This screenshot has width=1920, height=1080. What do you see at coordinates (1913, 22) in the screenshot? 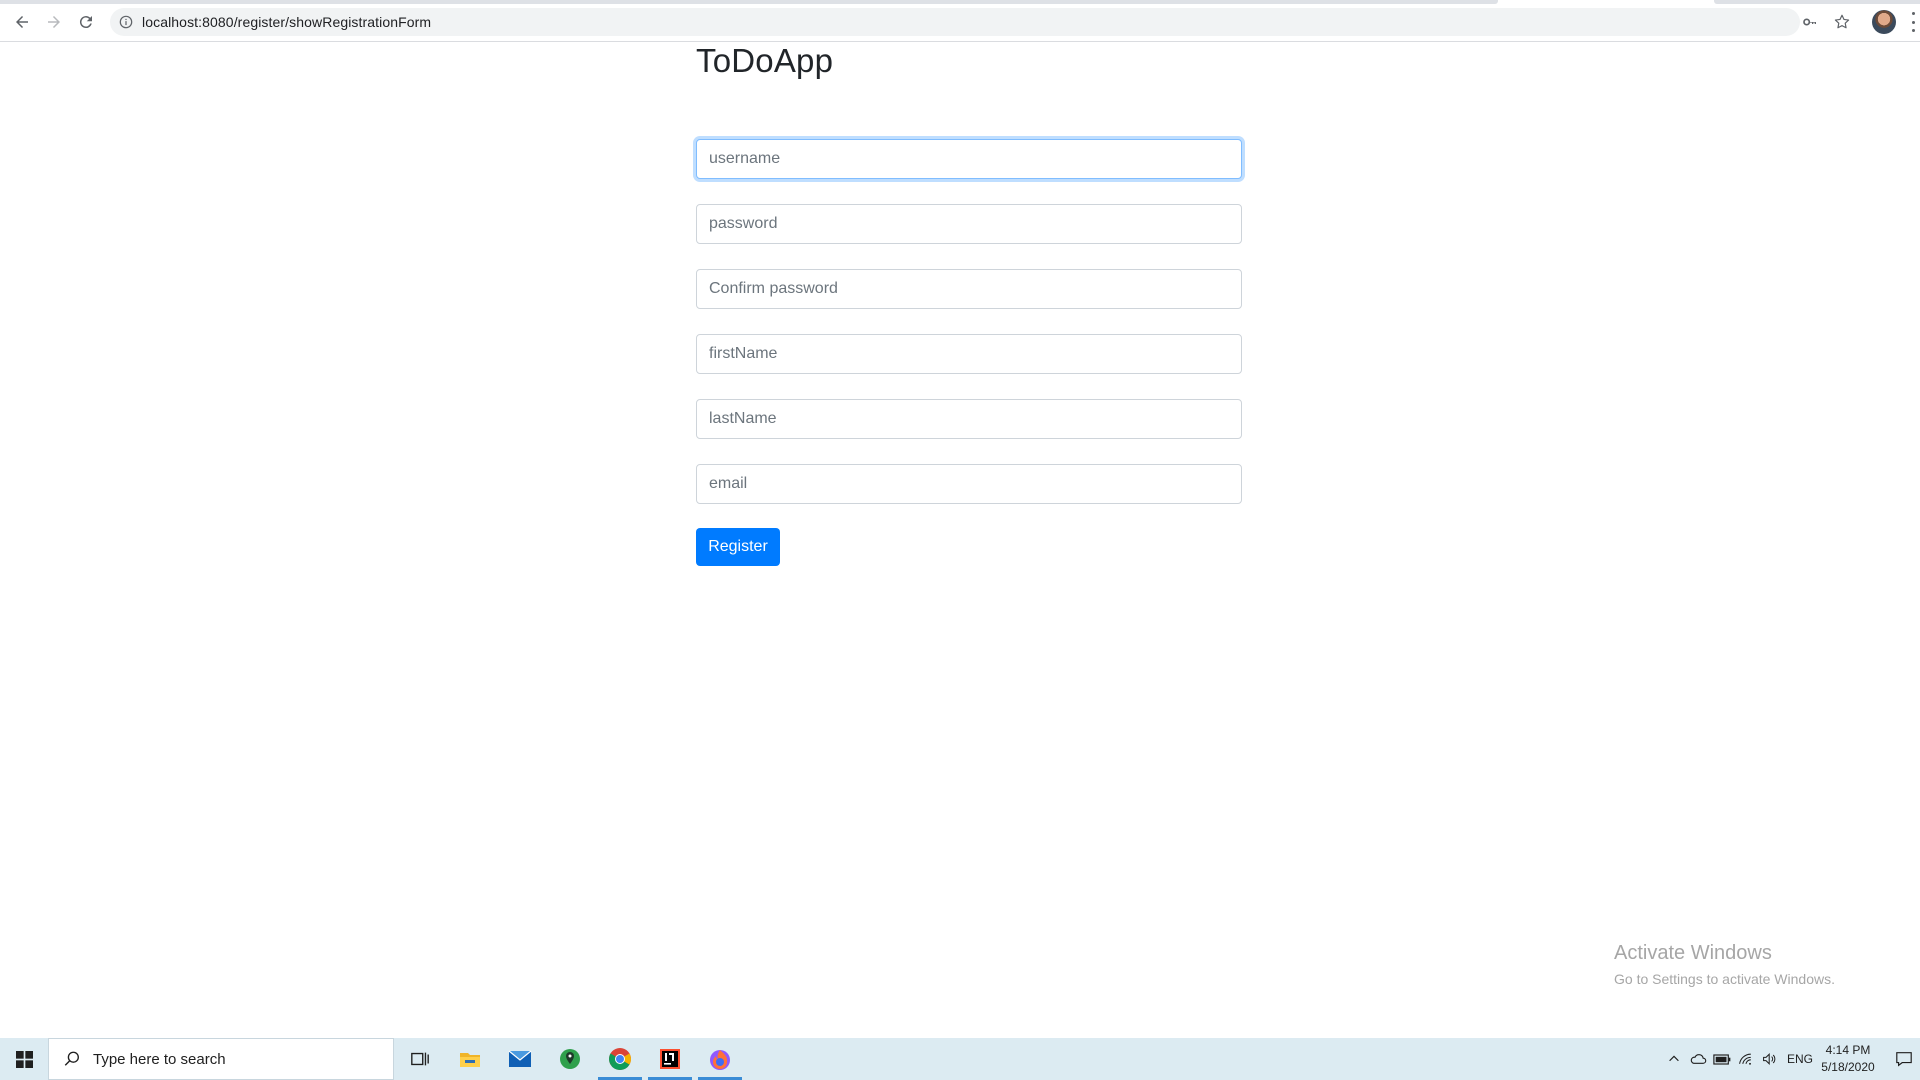
I see `menu-kebab-icon` at bounding box center [1913, 22].